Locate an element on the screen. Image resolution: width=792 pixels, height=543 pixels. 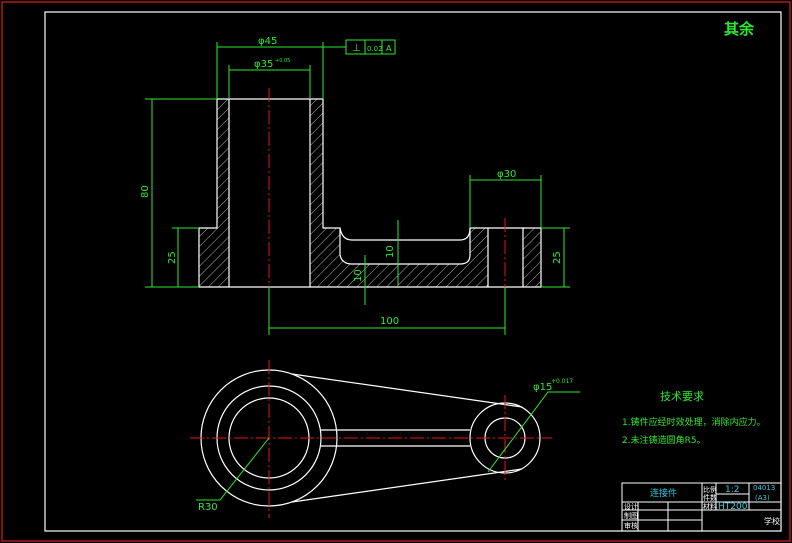
svg-text: 1:2 is located at coordinates (732, 490).